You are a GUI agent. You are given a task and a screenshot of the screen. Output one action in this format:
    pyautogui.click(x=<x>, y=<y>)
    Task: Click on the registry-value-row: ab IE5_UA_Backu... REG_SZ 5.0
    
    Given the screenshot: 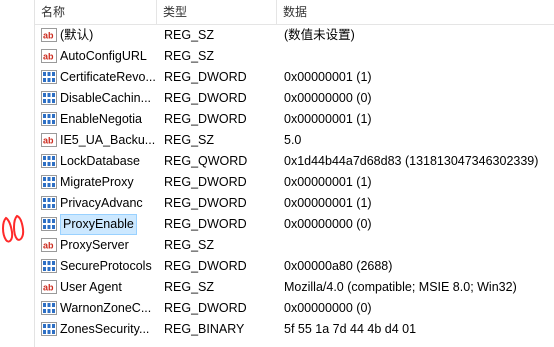 What is the action you would take?
    pyautogui.click(x=294, y=140)
    